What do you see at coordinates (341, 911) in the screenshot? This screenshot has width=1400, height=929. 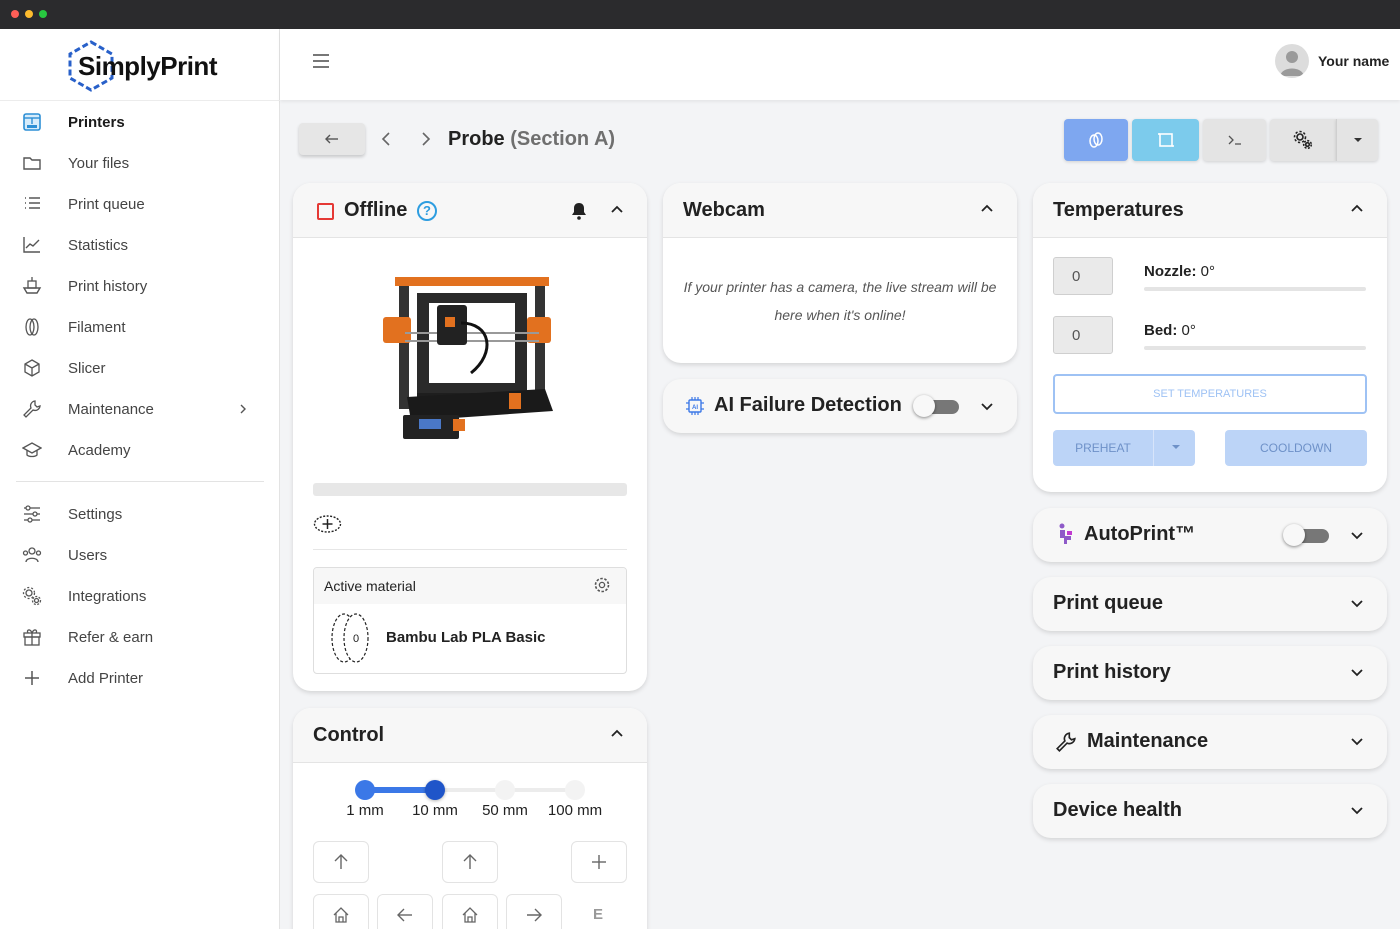 I see `home-z-button` at bounding box center [341, 911].